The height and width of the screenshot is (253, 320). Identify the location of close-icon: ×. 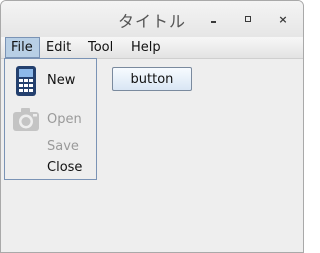
(283, 19).